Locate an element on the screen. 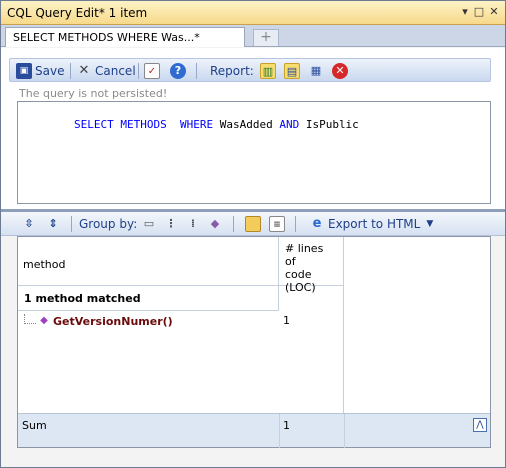 This screenshot has width=506, height=468. stop-report-button: ✕ is located at coordinates (340, 71).